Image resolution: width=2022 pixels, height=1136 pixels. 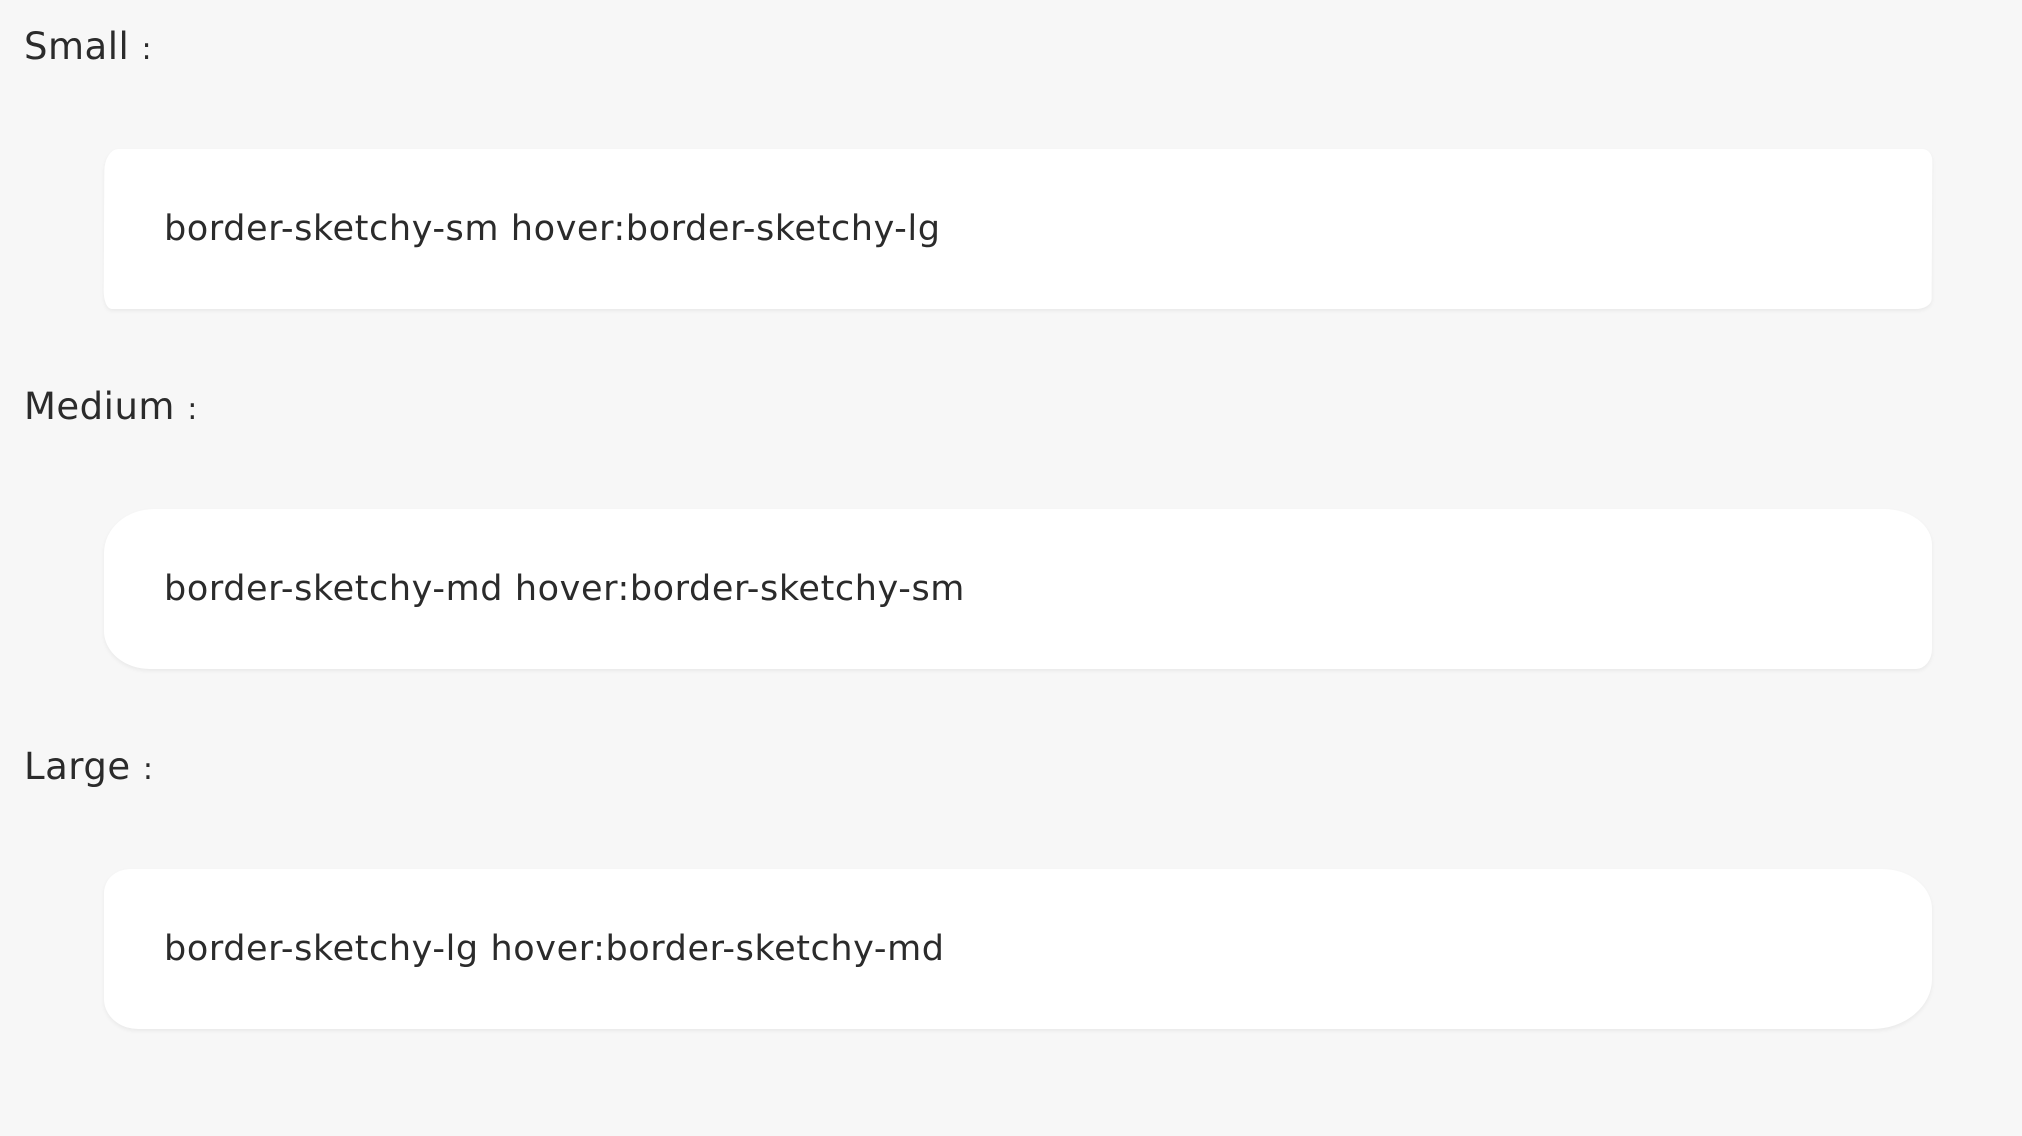 I want to click on section-label-medium: Medium :, so click(x=111, y=406).